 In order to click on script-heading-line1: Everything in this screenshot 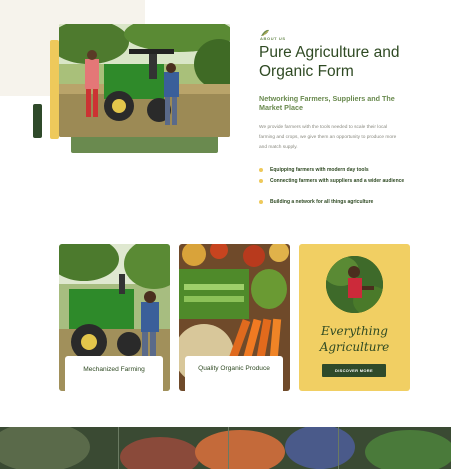, I will do `click(354, 331)`.